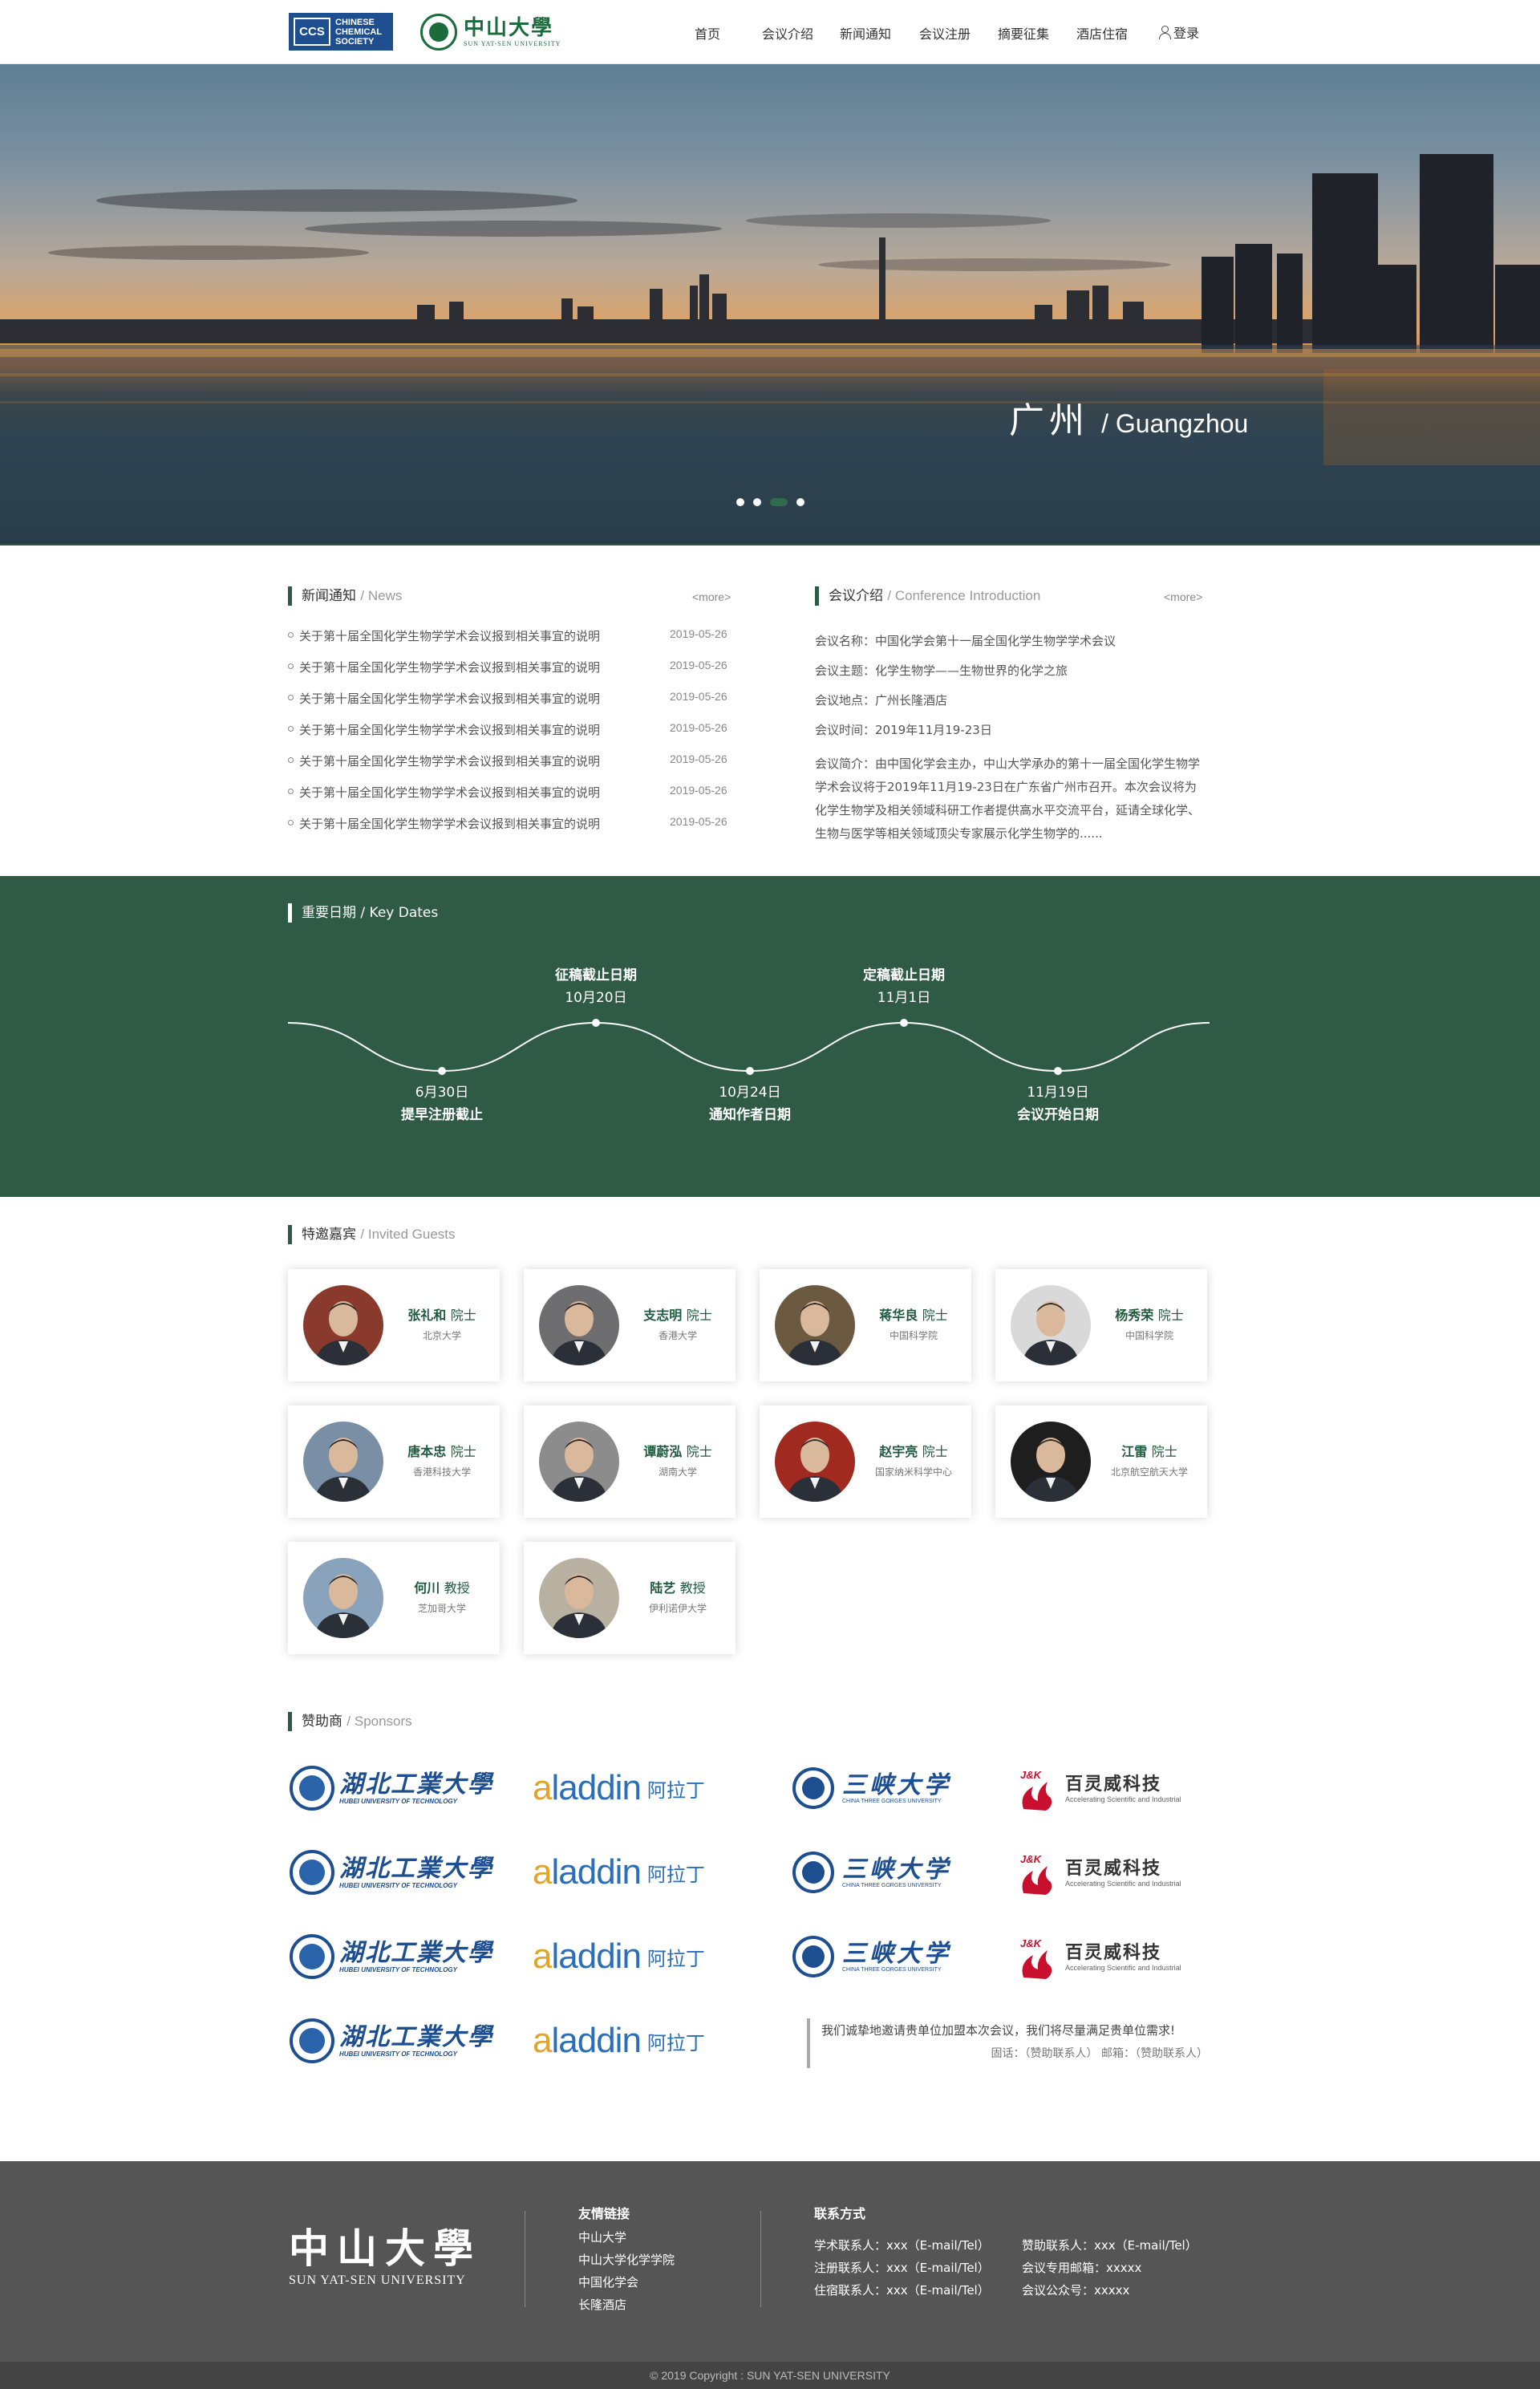 The width and height of the screenshot is (1540, 2389). I want to click on news-title-en: / News, so click(381, 595).